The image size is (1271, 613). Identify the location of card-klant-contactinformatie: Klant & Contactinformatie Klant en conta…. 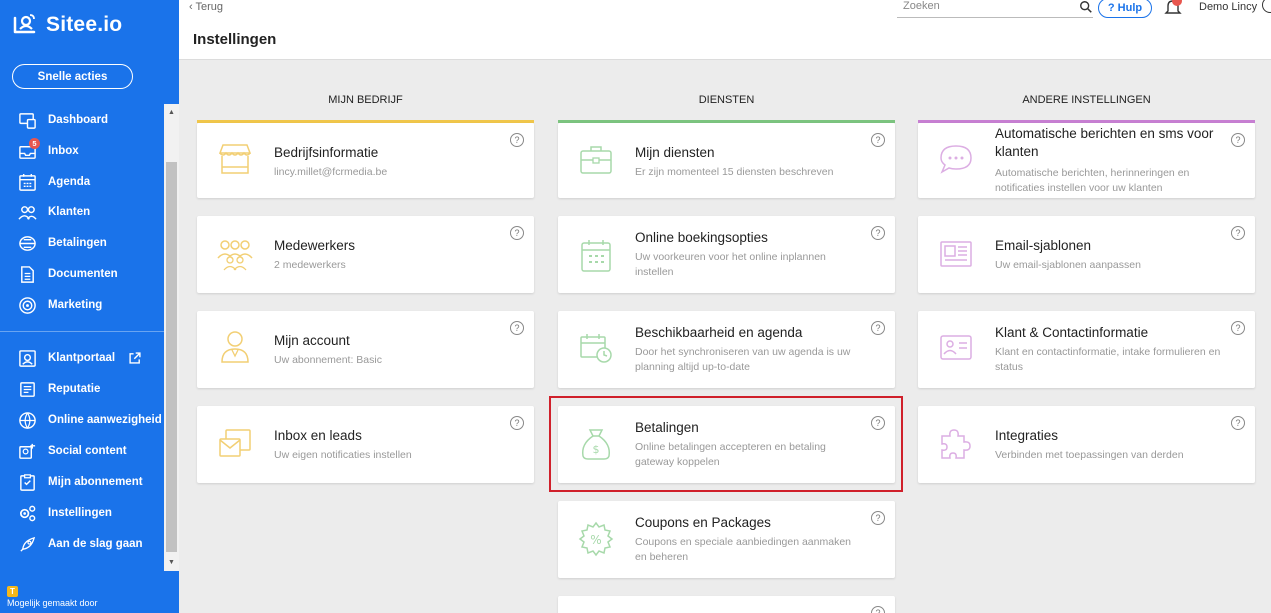
(1086, 349).